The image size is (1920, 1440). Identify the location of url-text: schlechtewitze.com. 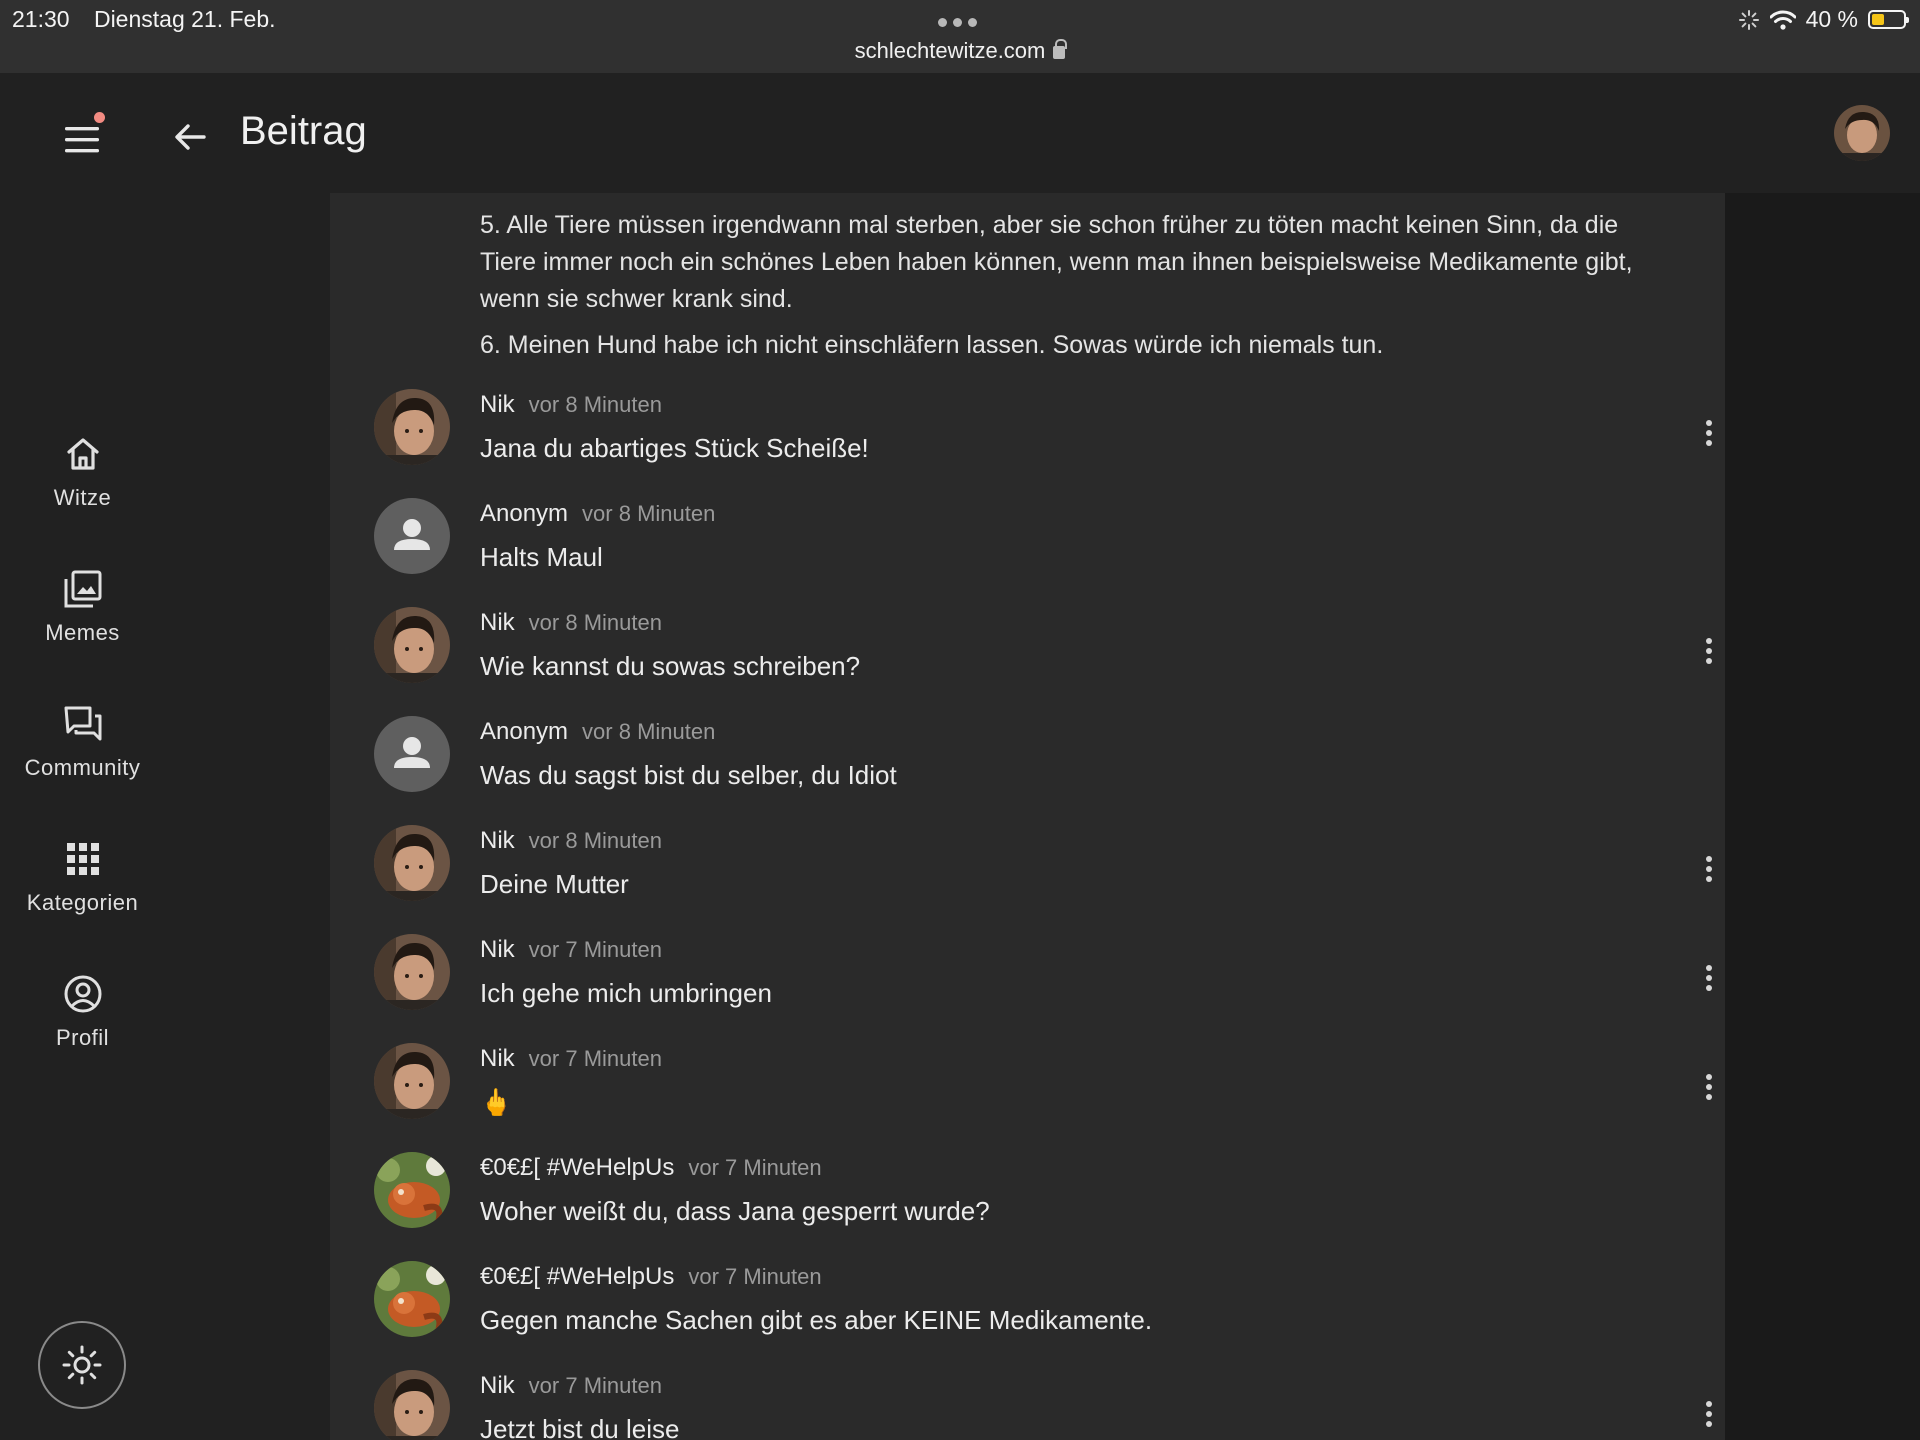
(950, 50).